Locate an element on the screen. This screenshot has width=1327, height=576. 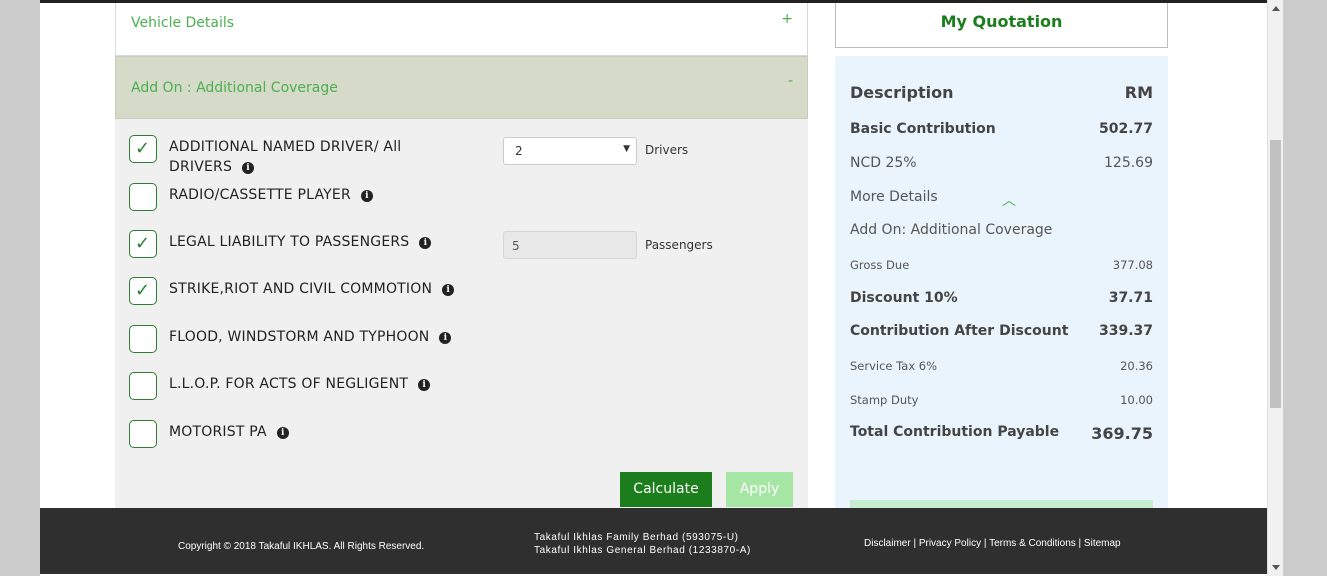
gross-due-row: Gross Due 377.08 is located at coordinates (1001, 268).